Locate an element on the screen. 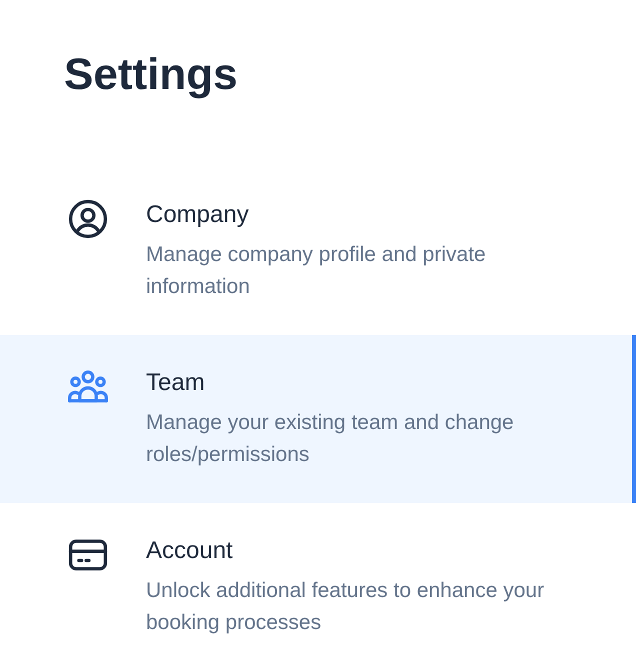 The height and width of the screenshot is (670, 636). item-description: Manage your existing team and change roles/permissions is located at coordinates (330, 439).